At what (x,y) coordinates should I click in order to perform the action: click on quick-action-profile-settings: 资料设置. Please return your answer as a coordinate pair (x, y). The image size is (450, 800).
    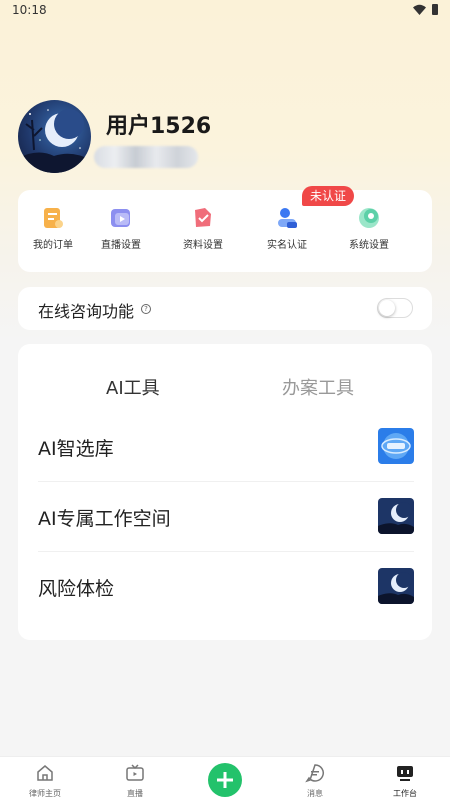
    Looking at the image, I should click on (203, 228).